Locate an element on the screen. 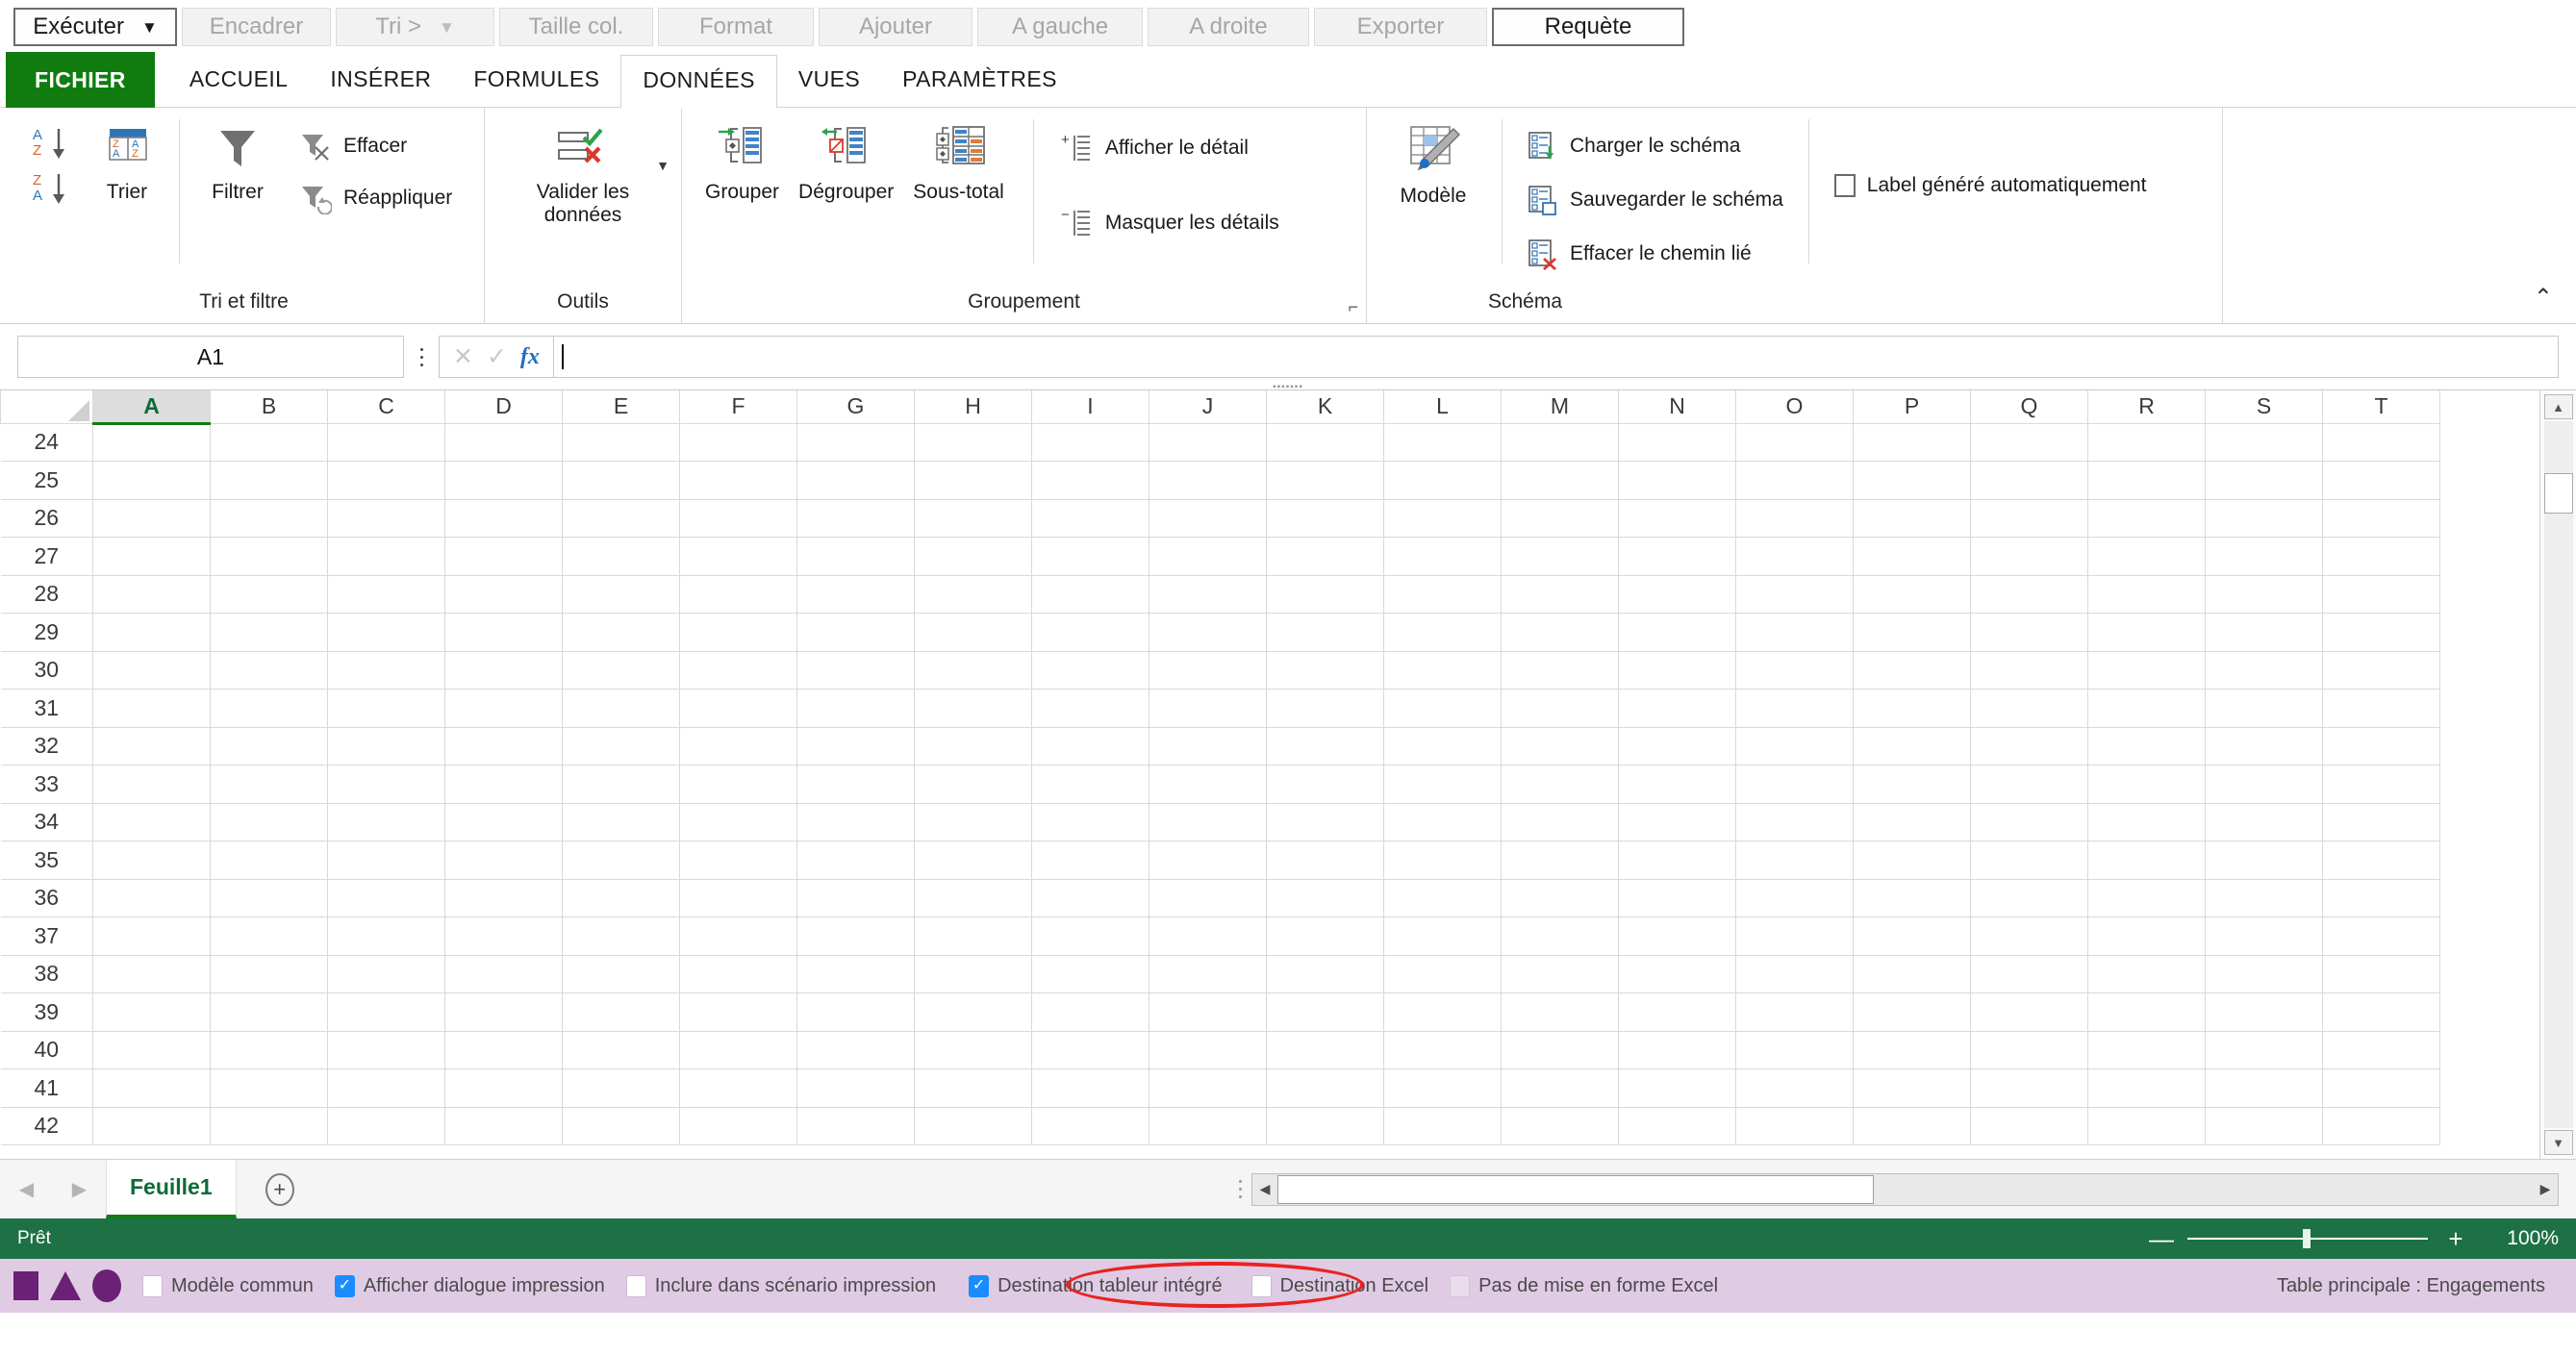  cell-M24 is located at coordinates (1560, 442).